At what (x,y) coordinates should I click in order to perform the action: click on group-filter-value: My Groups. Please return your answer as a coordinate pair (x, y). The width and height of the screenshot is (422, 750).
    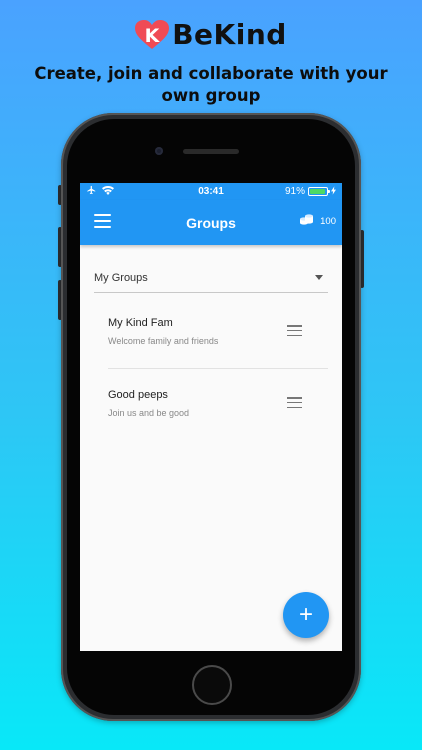
    Looking at the image, I should click on (121, 277).